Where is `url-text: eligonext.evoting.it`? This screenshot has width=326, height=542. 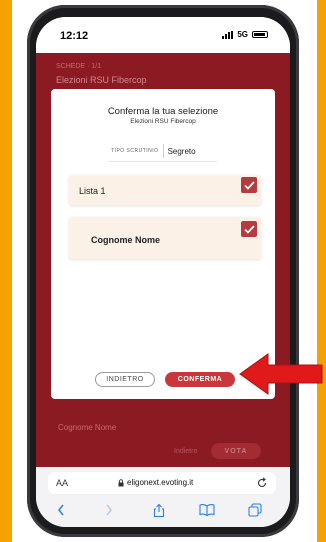
url-text: eligonext.evoting.it is located at coordinates (160, 482).